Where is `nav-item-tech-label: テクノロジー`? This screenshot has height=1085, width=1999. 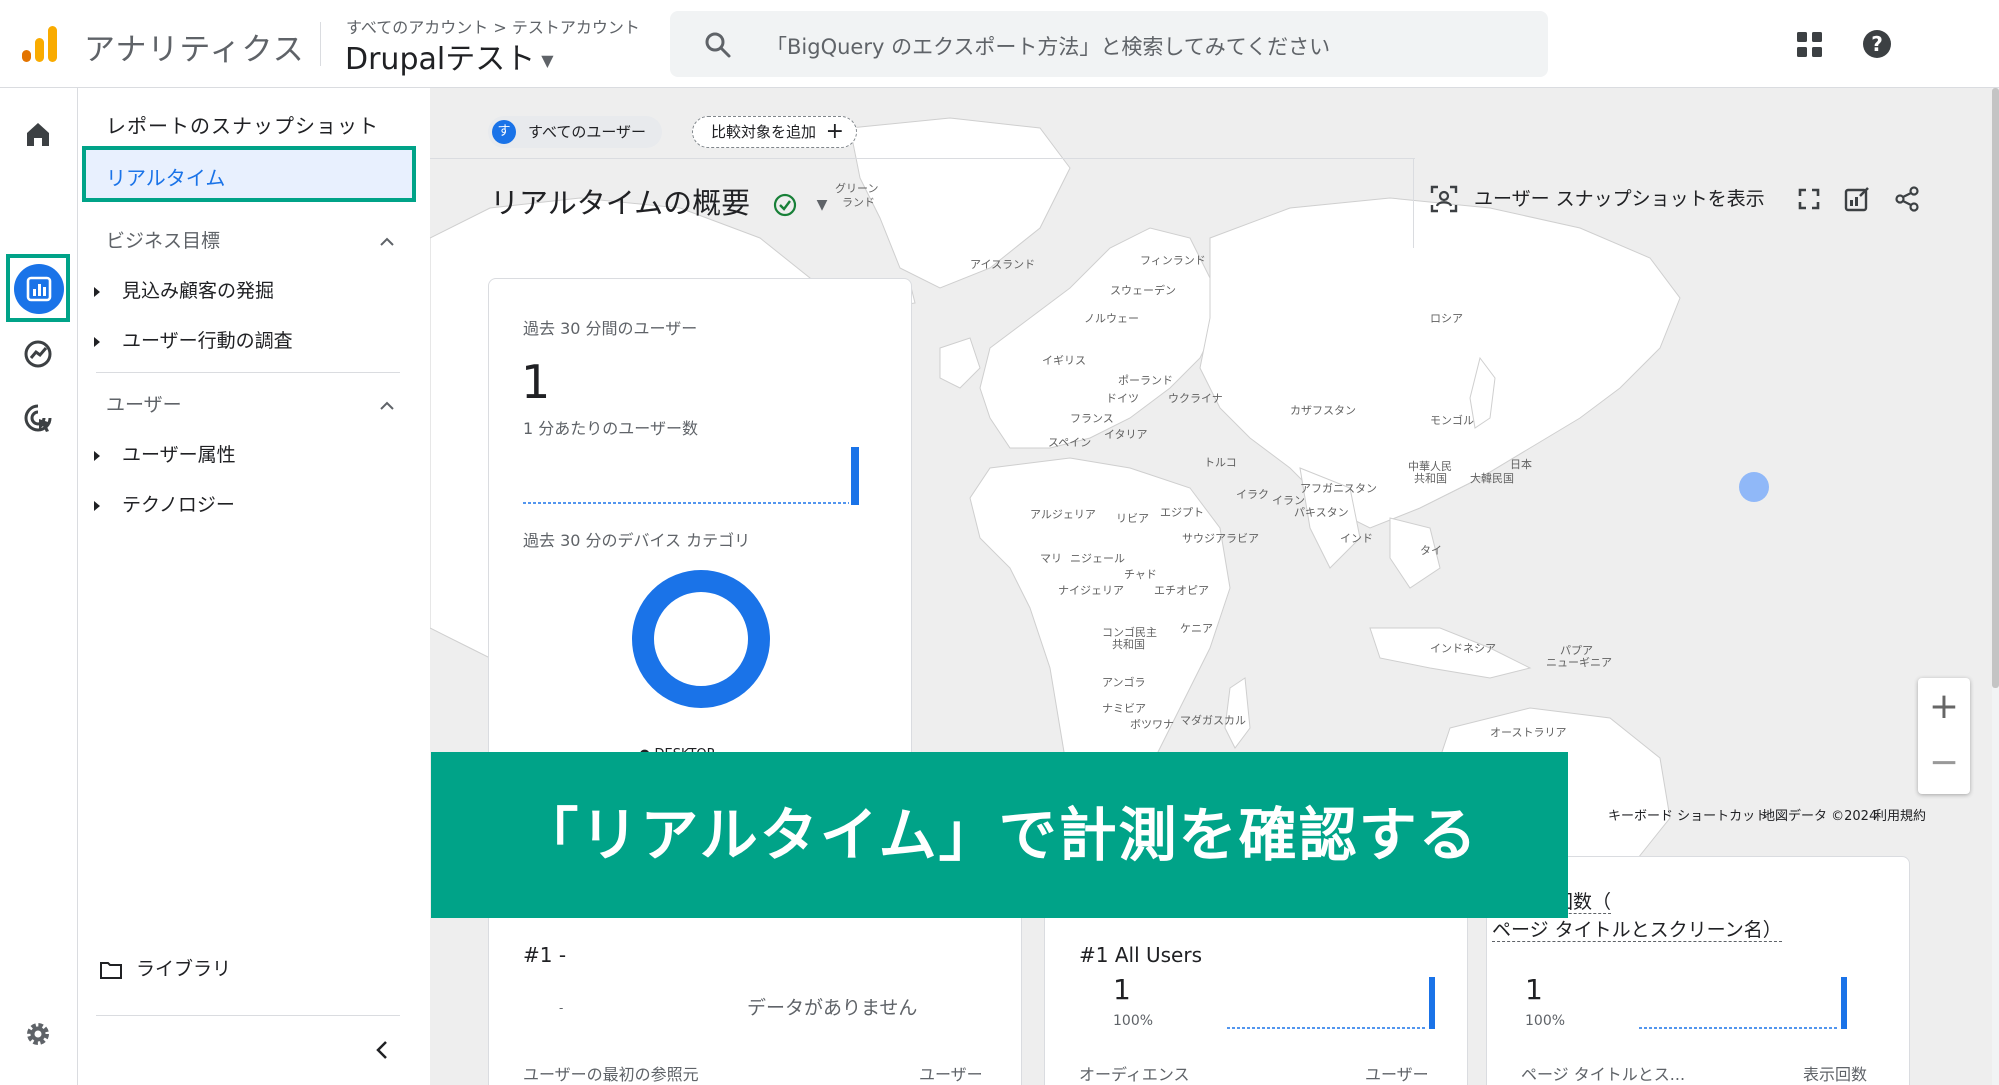 nav-item-tech-label: テクノロジー is located at coordinates (178, 505).